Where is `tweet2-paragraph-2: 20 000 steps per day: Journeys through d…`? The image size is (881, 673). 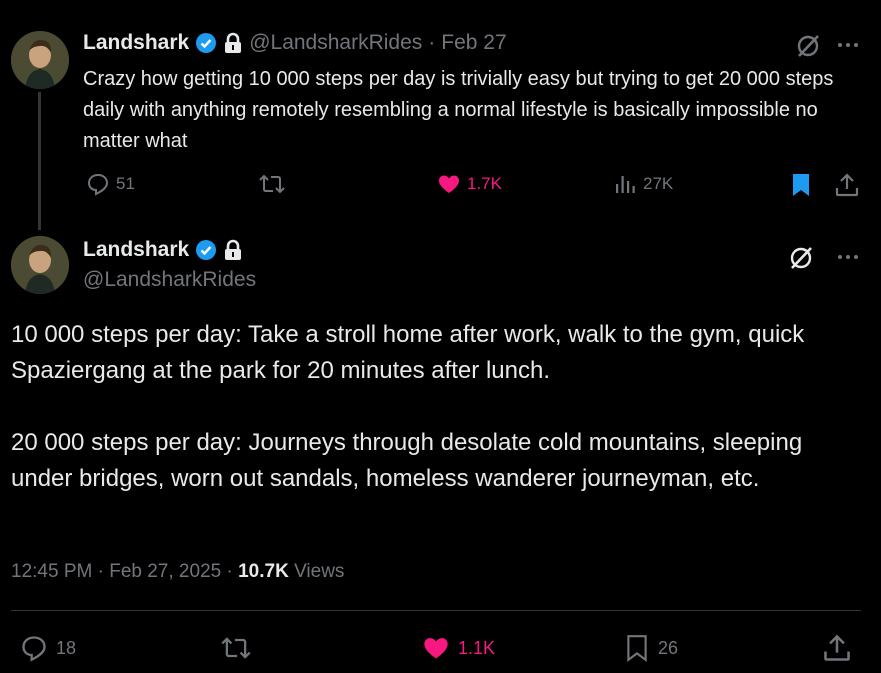 tweet2-paragraph-2: 20 000 steps per day: Journeys through d… is located at coordinates (407, 460).